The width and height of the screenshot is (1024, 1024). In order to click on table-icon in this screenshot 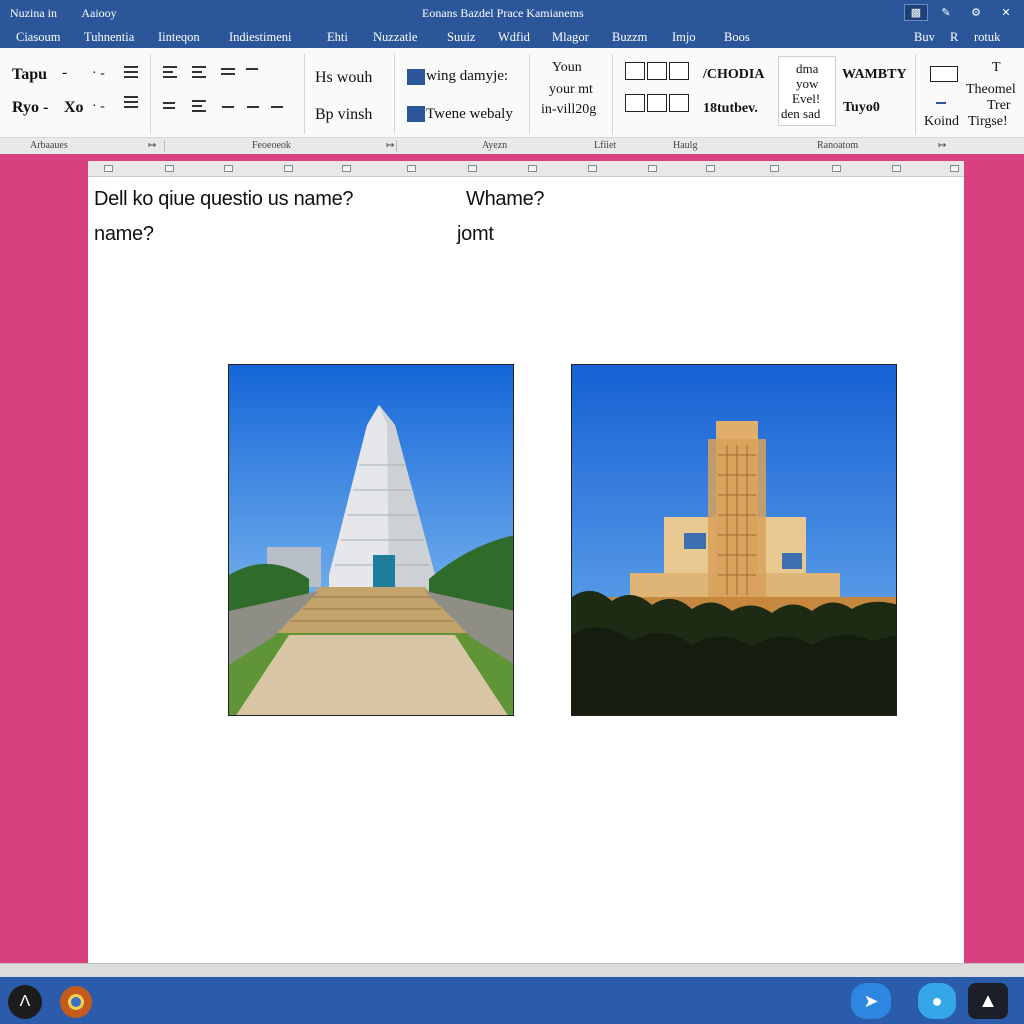, I will do `click(416, 114)`.